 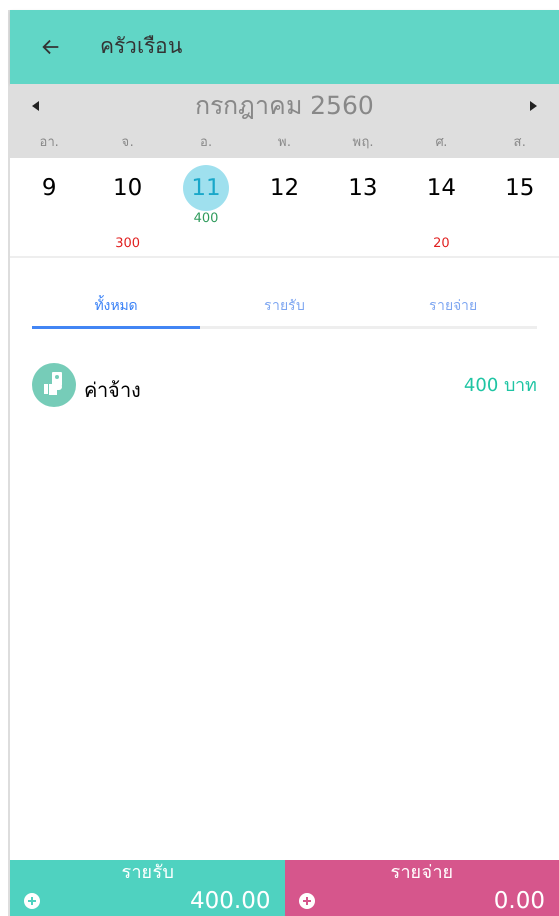 I want to click on weekday-label: พ., so click(x=284, y=143).